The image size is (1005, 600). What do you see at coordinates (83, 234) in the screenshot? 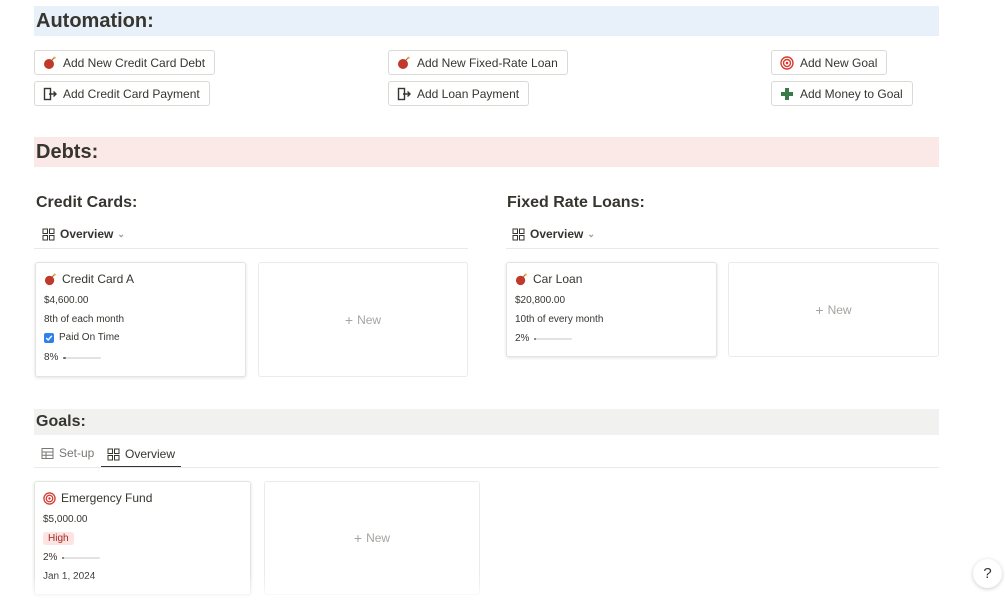
I see `credit-cards-view-selector: Overview ⌄` at bounding box center [83, 234].